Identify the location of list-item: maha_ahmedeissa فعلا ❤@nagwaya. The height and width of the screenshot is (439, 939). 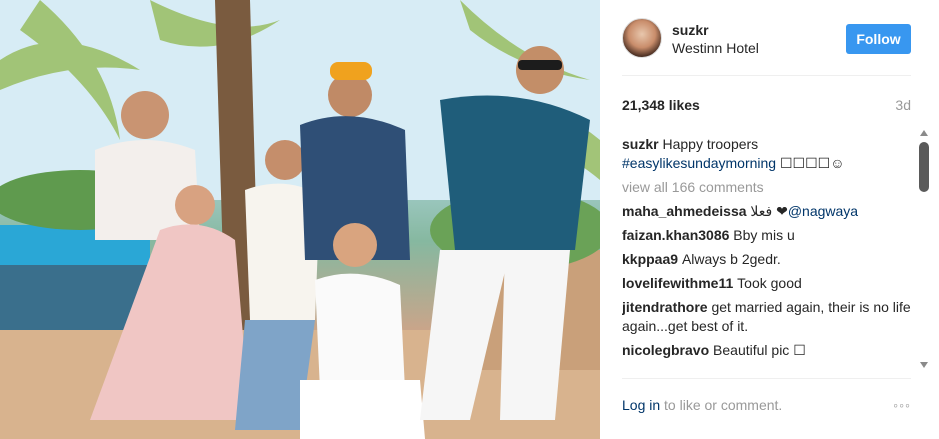
(766, 211).